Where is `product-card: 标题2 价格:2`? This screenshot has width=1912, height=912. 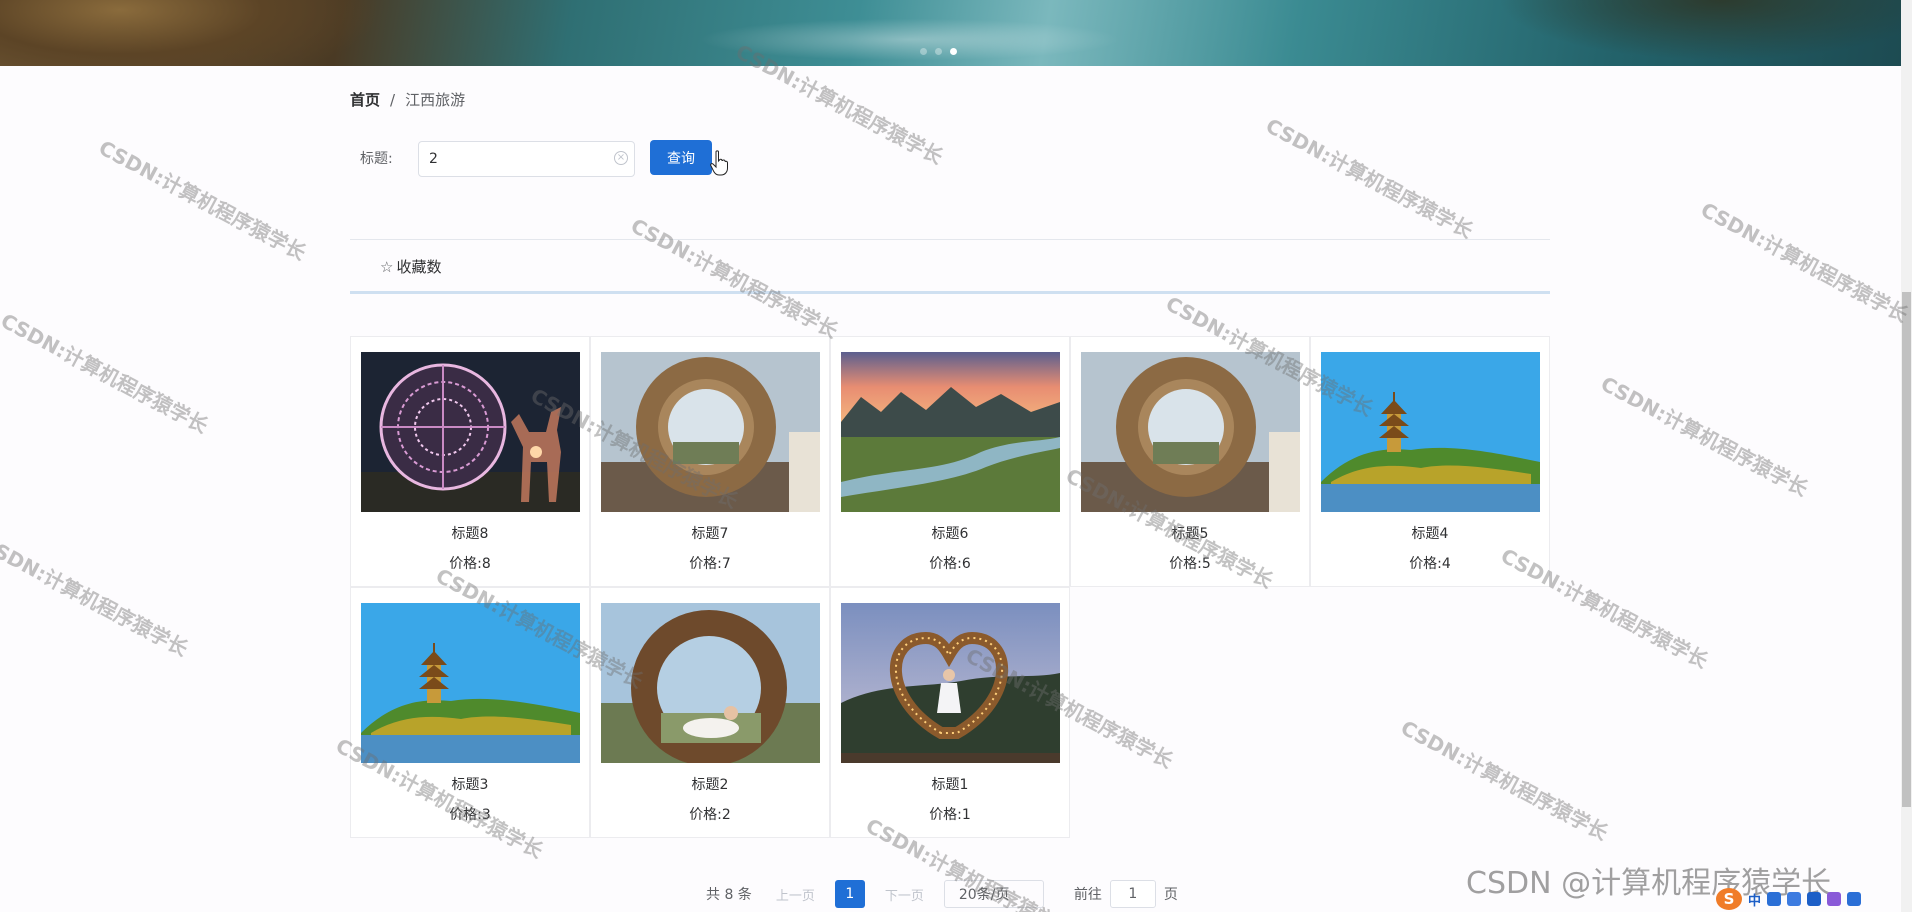 product-card: 标题2 价格:2 is located at coordinates (710, 712).